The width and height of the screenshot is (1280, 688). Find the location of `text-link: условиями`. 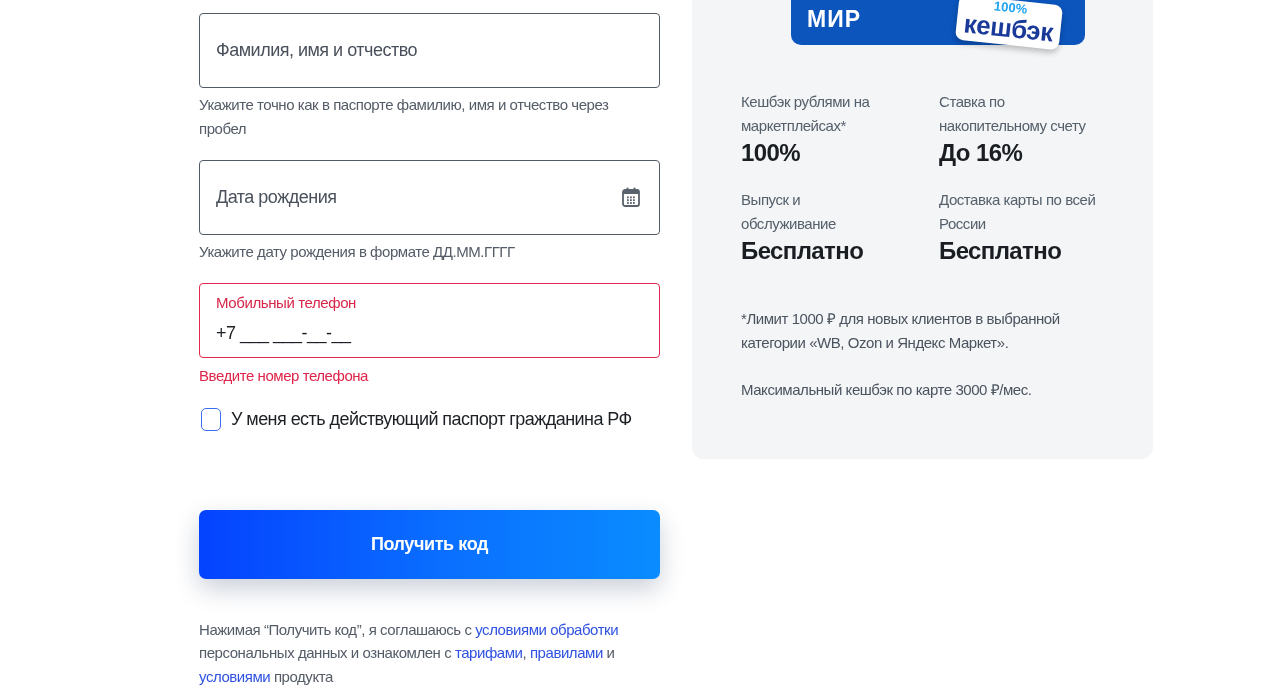

text-link: условиями is located at coordinates (235, 676).